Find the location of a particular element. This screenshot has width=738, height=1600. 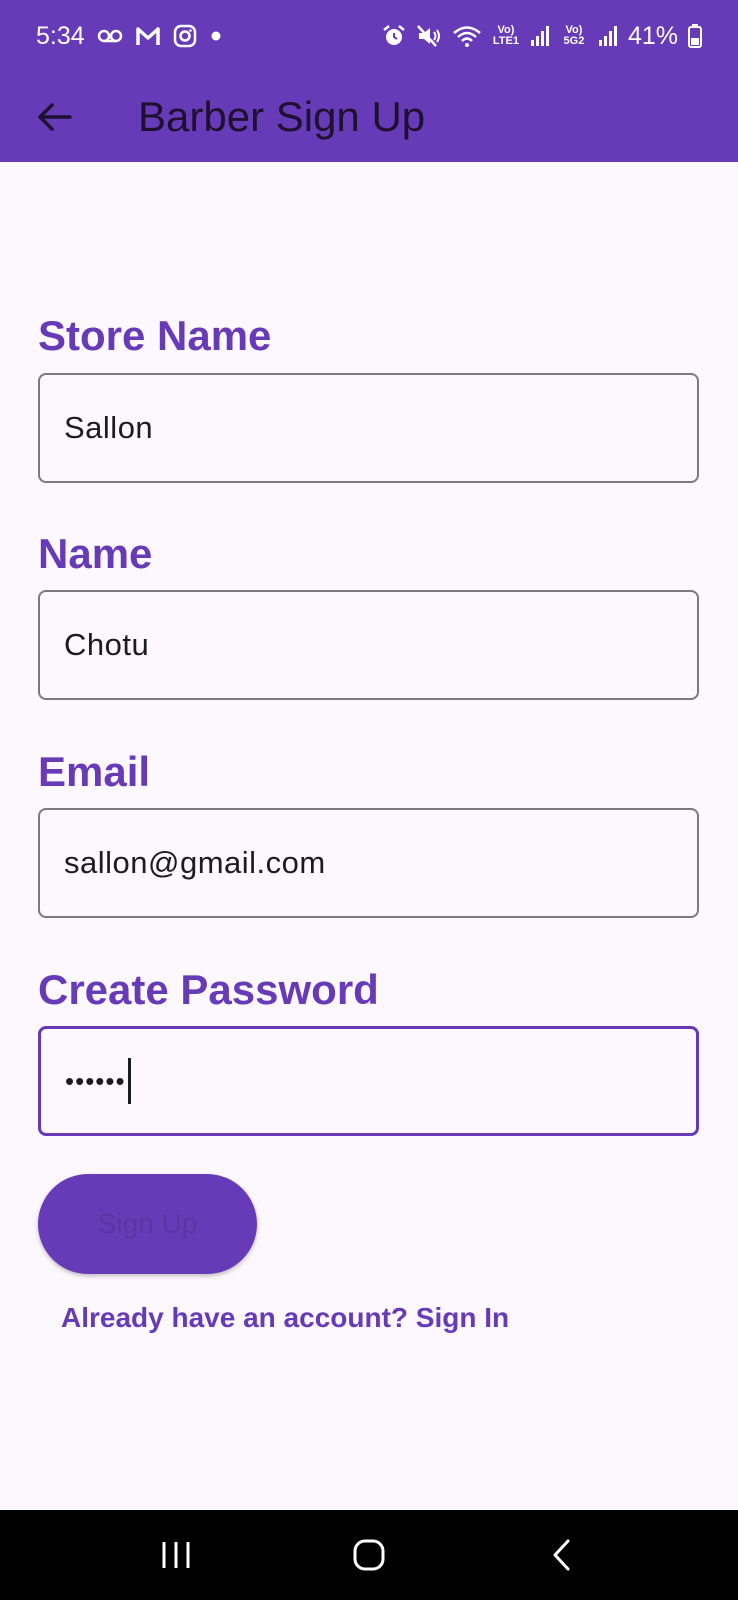

voicemail-icon is located at coordinates (110, 36).